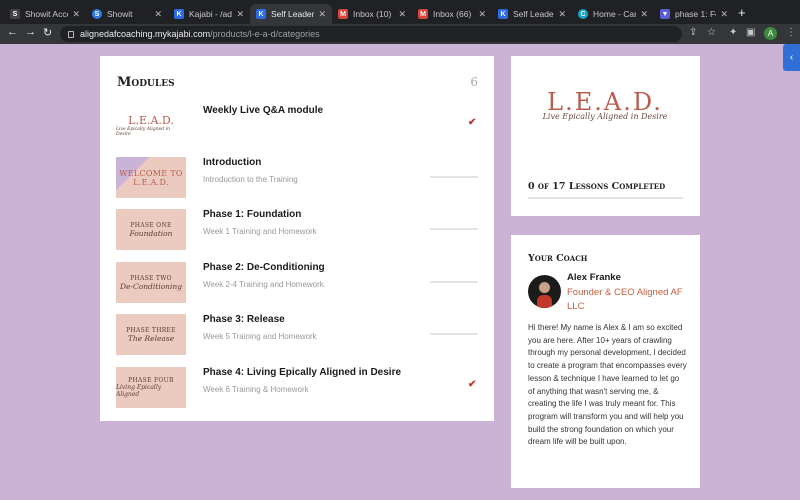 This screenshot has height=500, width=800. Describe the element at coordinates (770, 33) in the screenshot. I see `profile-avatar: A` at that location.